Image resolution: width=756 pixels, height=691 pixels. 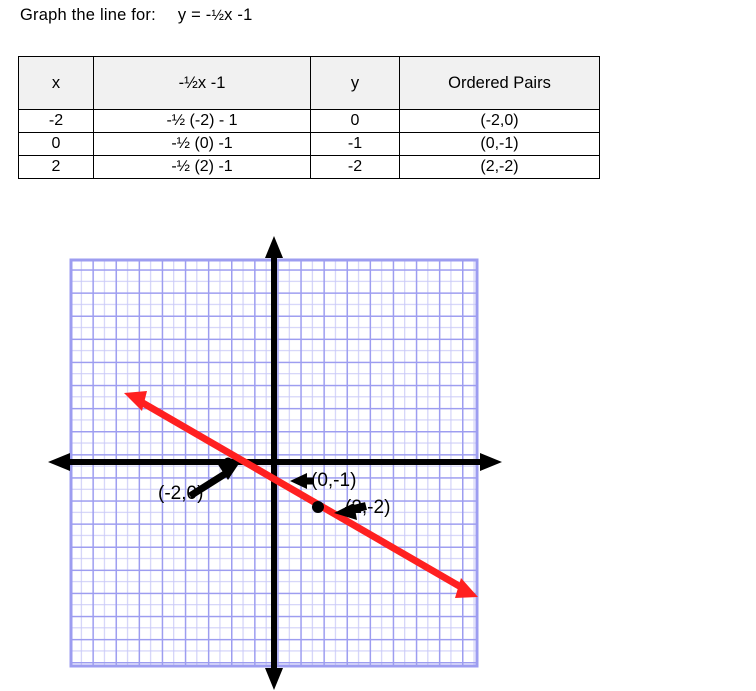 I want to click on cell-pair: (2,-2), so click(x=499, y=167).